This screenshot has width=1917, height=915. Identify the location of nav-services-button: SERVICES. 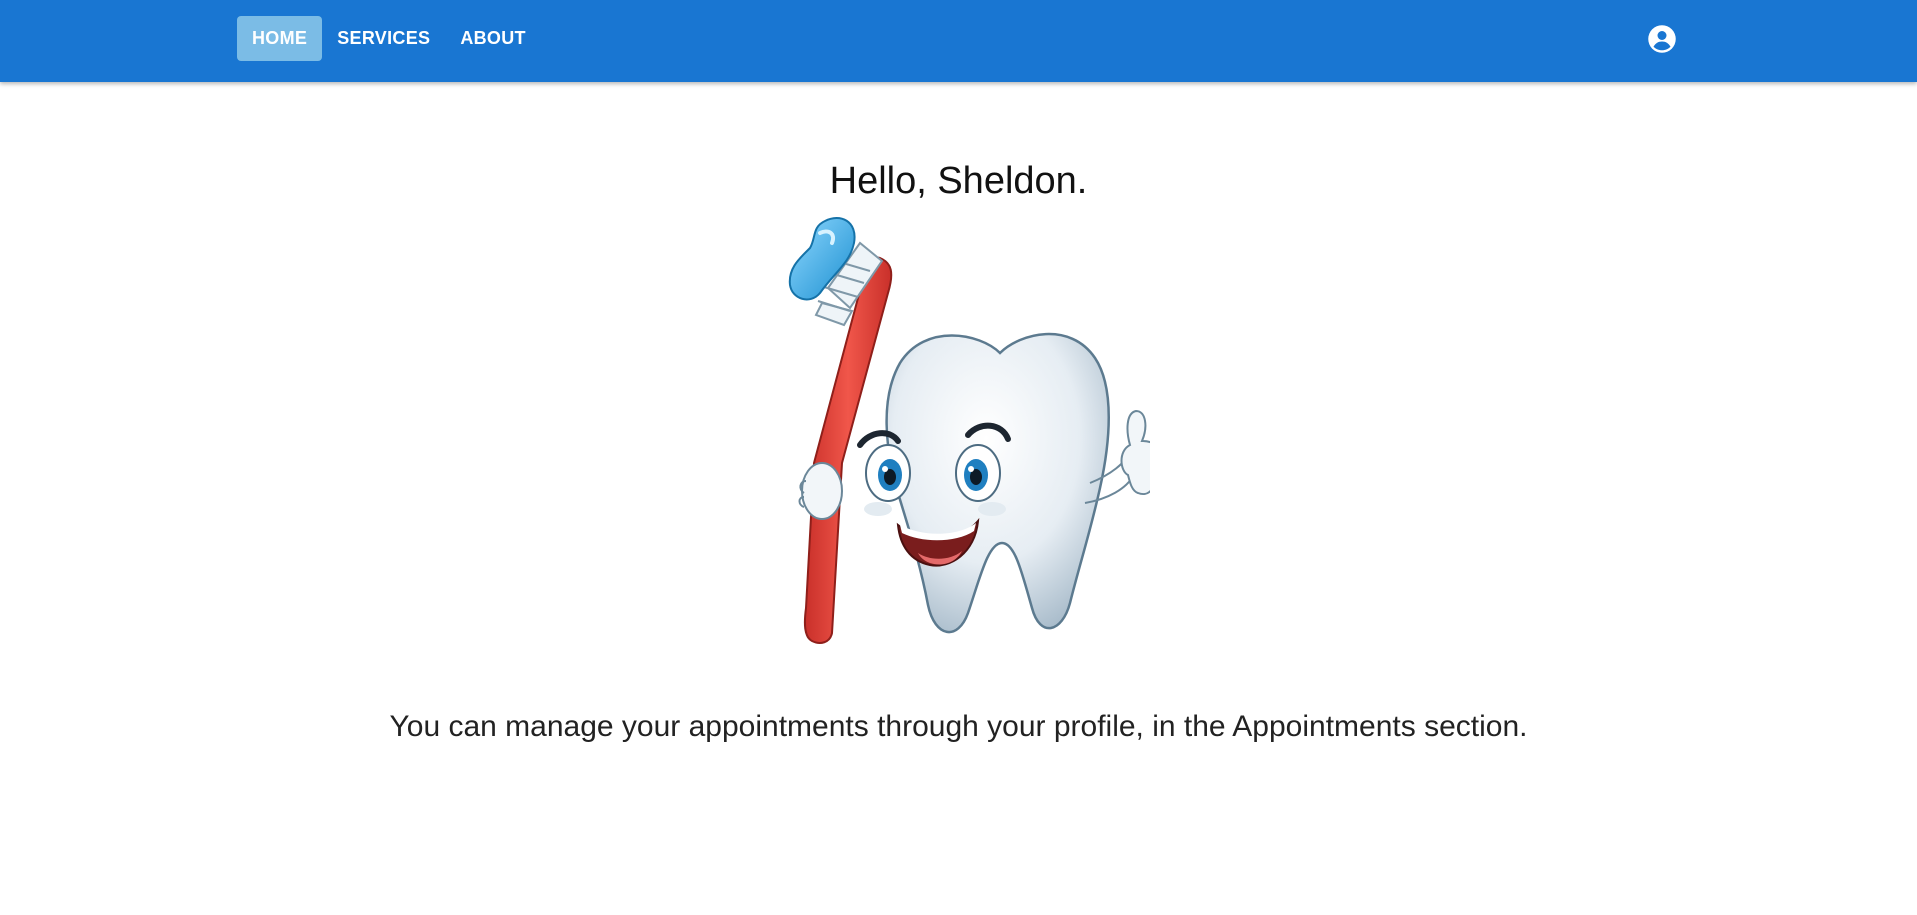
(383, 38).